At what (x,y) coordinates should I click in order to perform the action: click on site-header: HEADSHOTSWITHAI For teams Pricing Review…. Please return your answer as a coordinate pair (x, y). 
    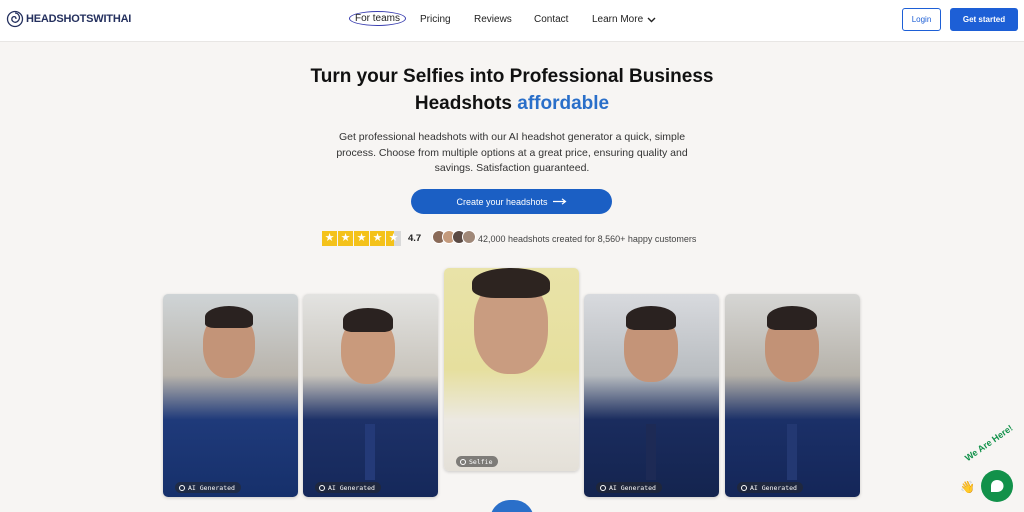
    Looking at the image, I should click on (512, 21).